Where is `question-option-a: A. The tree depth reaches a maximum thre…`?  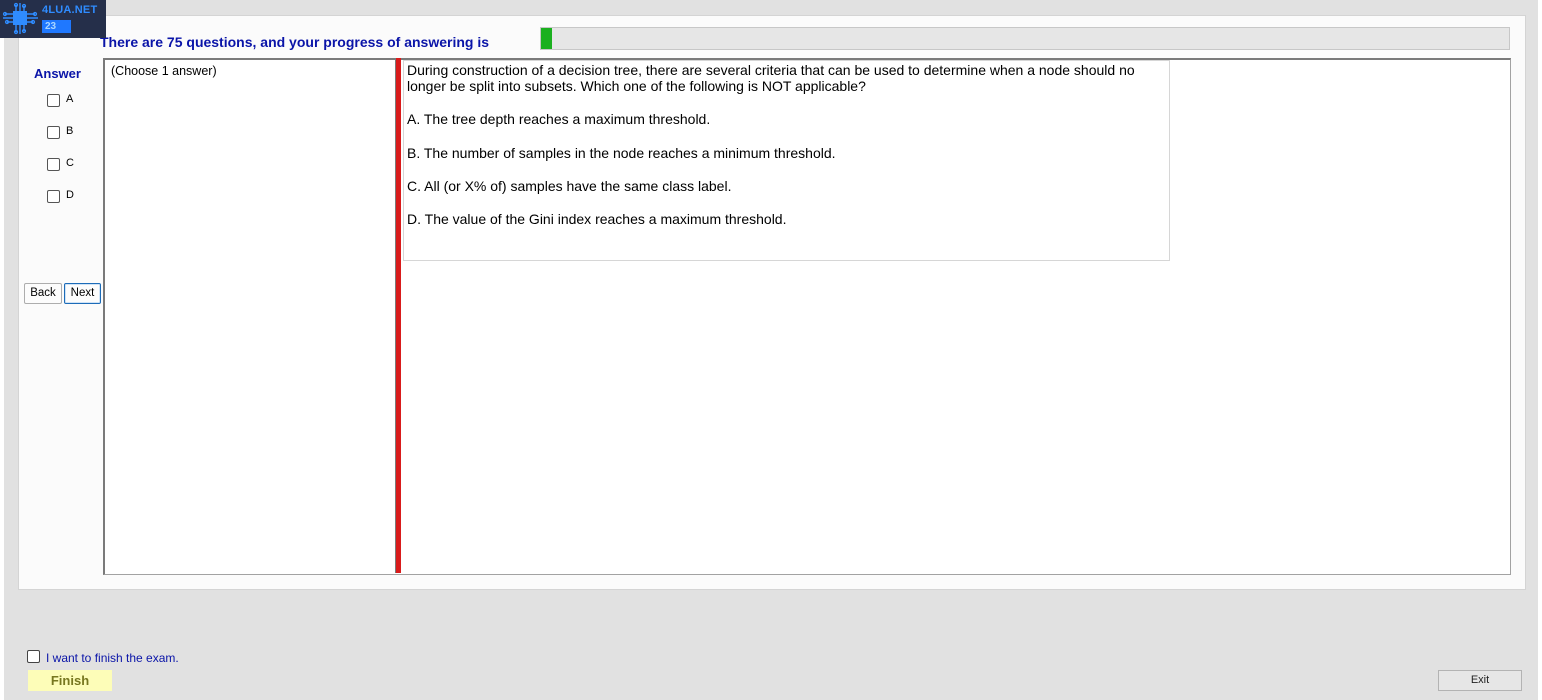 question-option-a: A. The tree depth reaches a maximum thre… is located at coordinates (559, 119).